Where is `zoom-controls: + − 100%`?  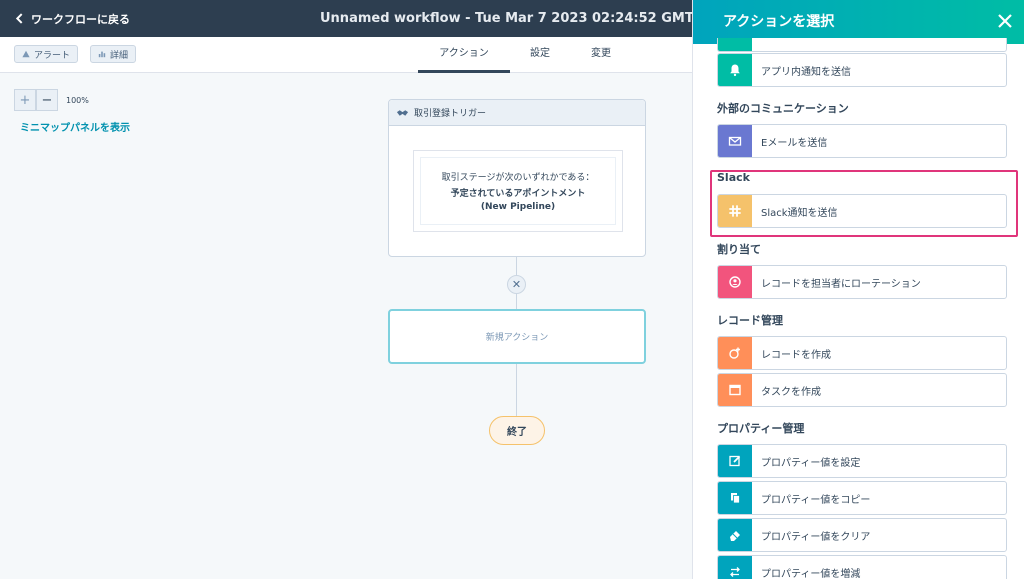
zoom-controls: + − 100% is located at coordinates (51, 100).